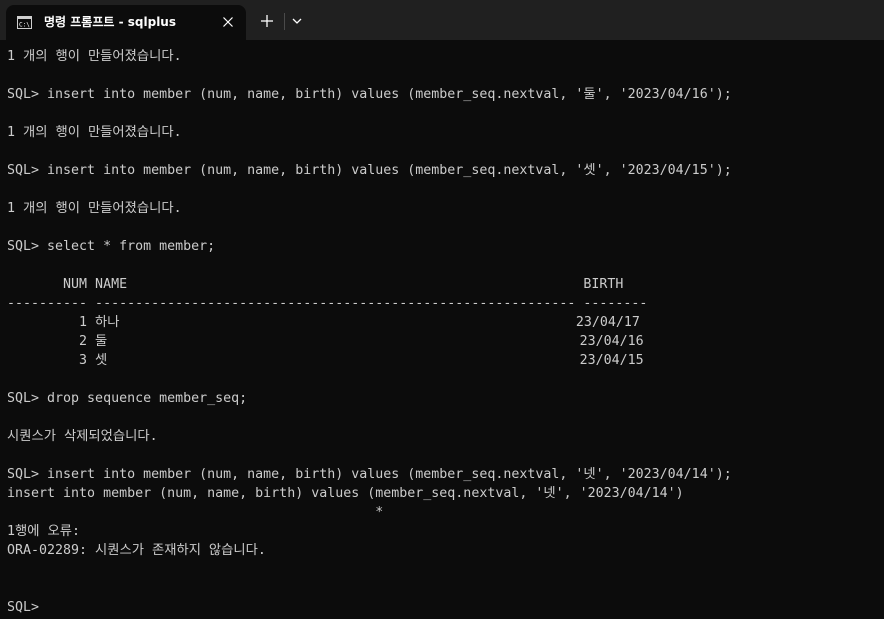  What do you see at coordinates (315, 284) in the screenshot?
I see `console-line: NUM NAME BIRTH` at bounding box center [315, 284].